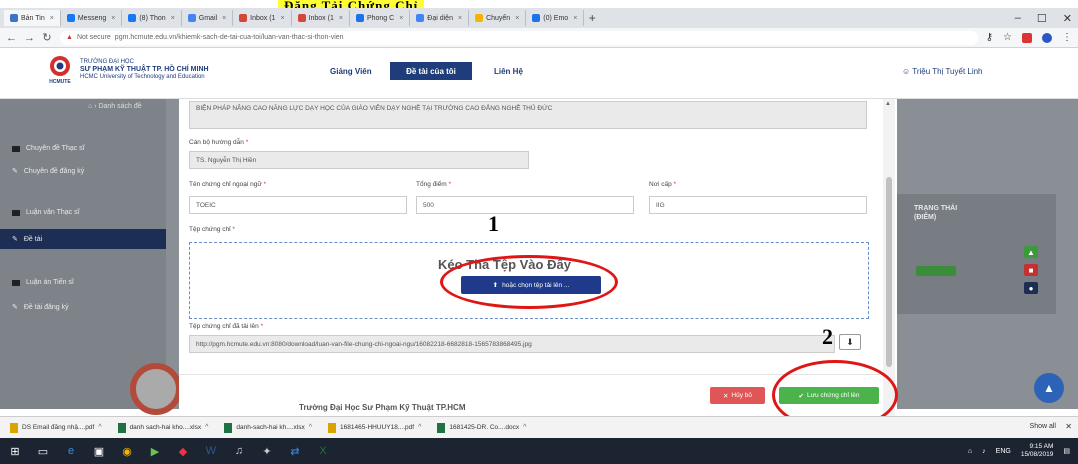 The height and width of the screenshot is (464, 1078). I want to click on star-icon: ☆, so click(1007, 37).